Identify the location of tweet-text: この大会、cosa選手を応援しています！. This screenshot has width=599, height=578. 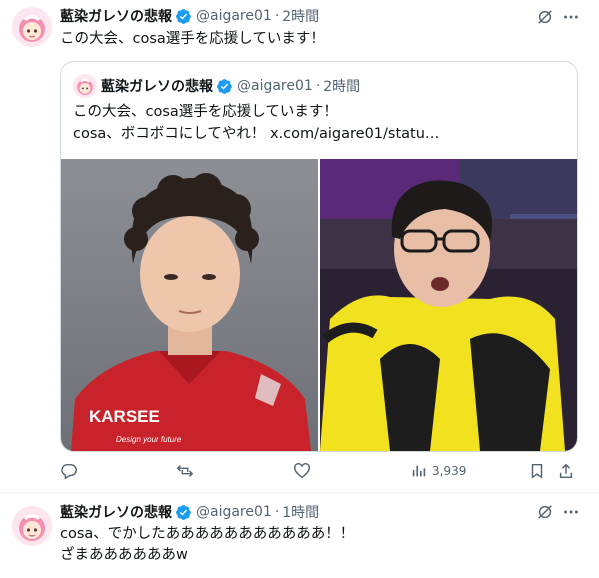
(192, 39).